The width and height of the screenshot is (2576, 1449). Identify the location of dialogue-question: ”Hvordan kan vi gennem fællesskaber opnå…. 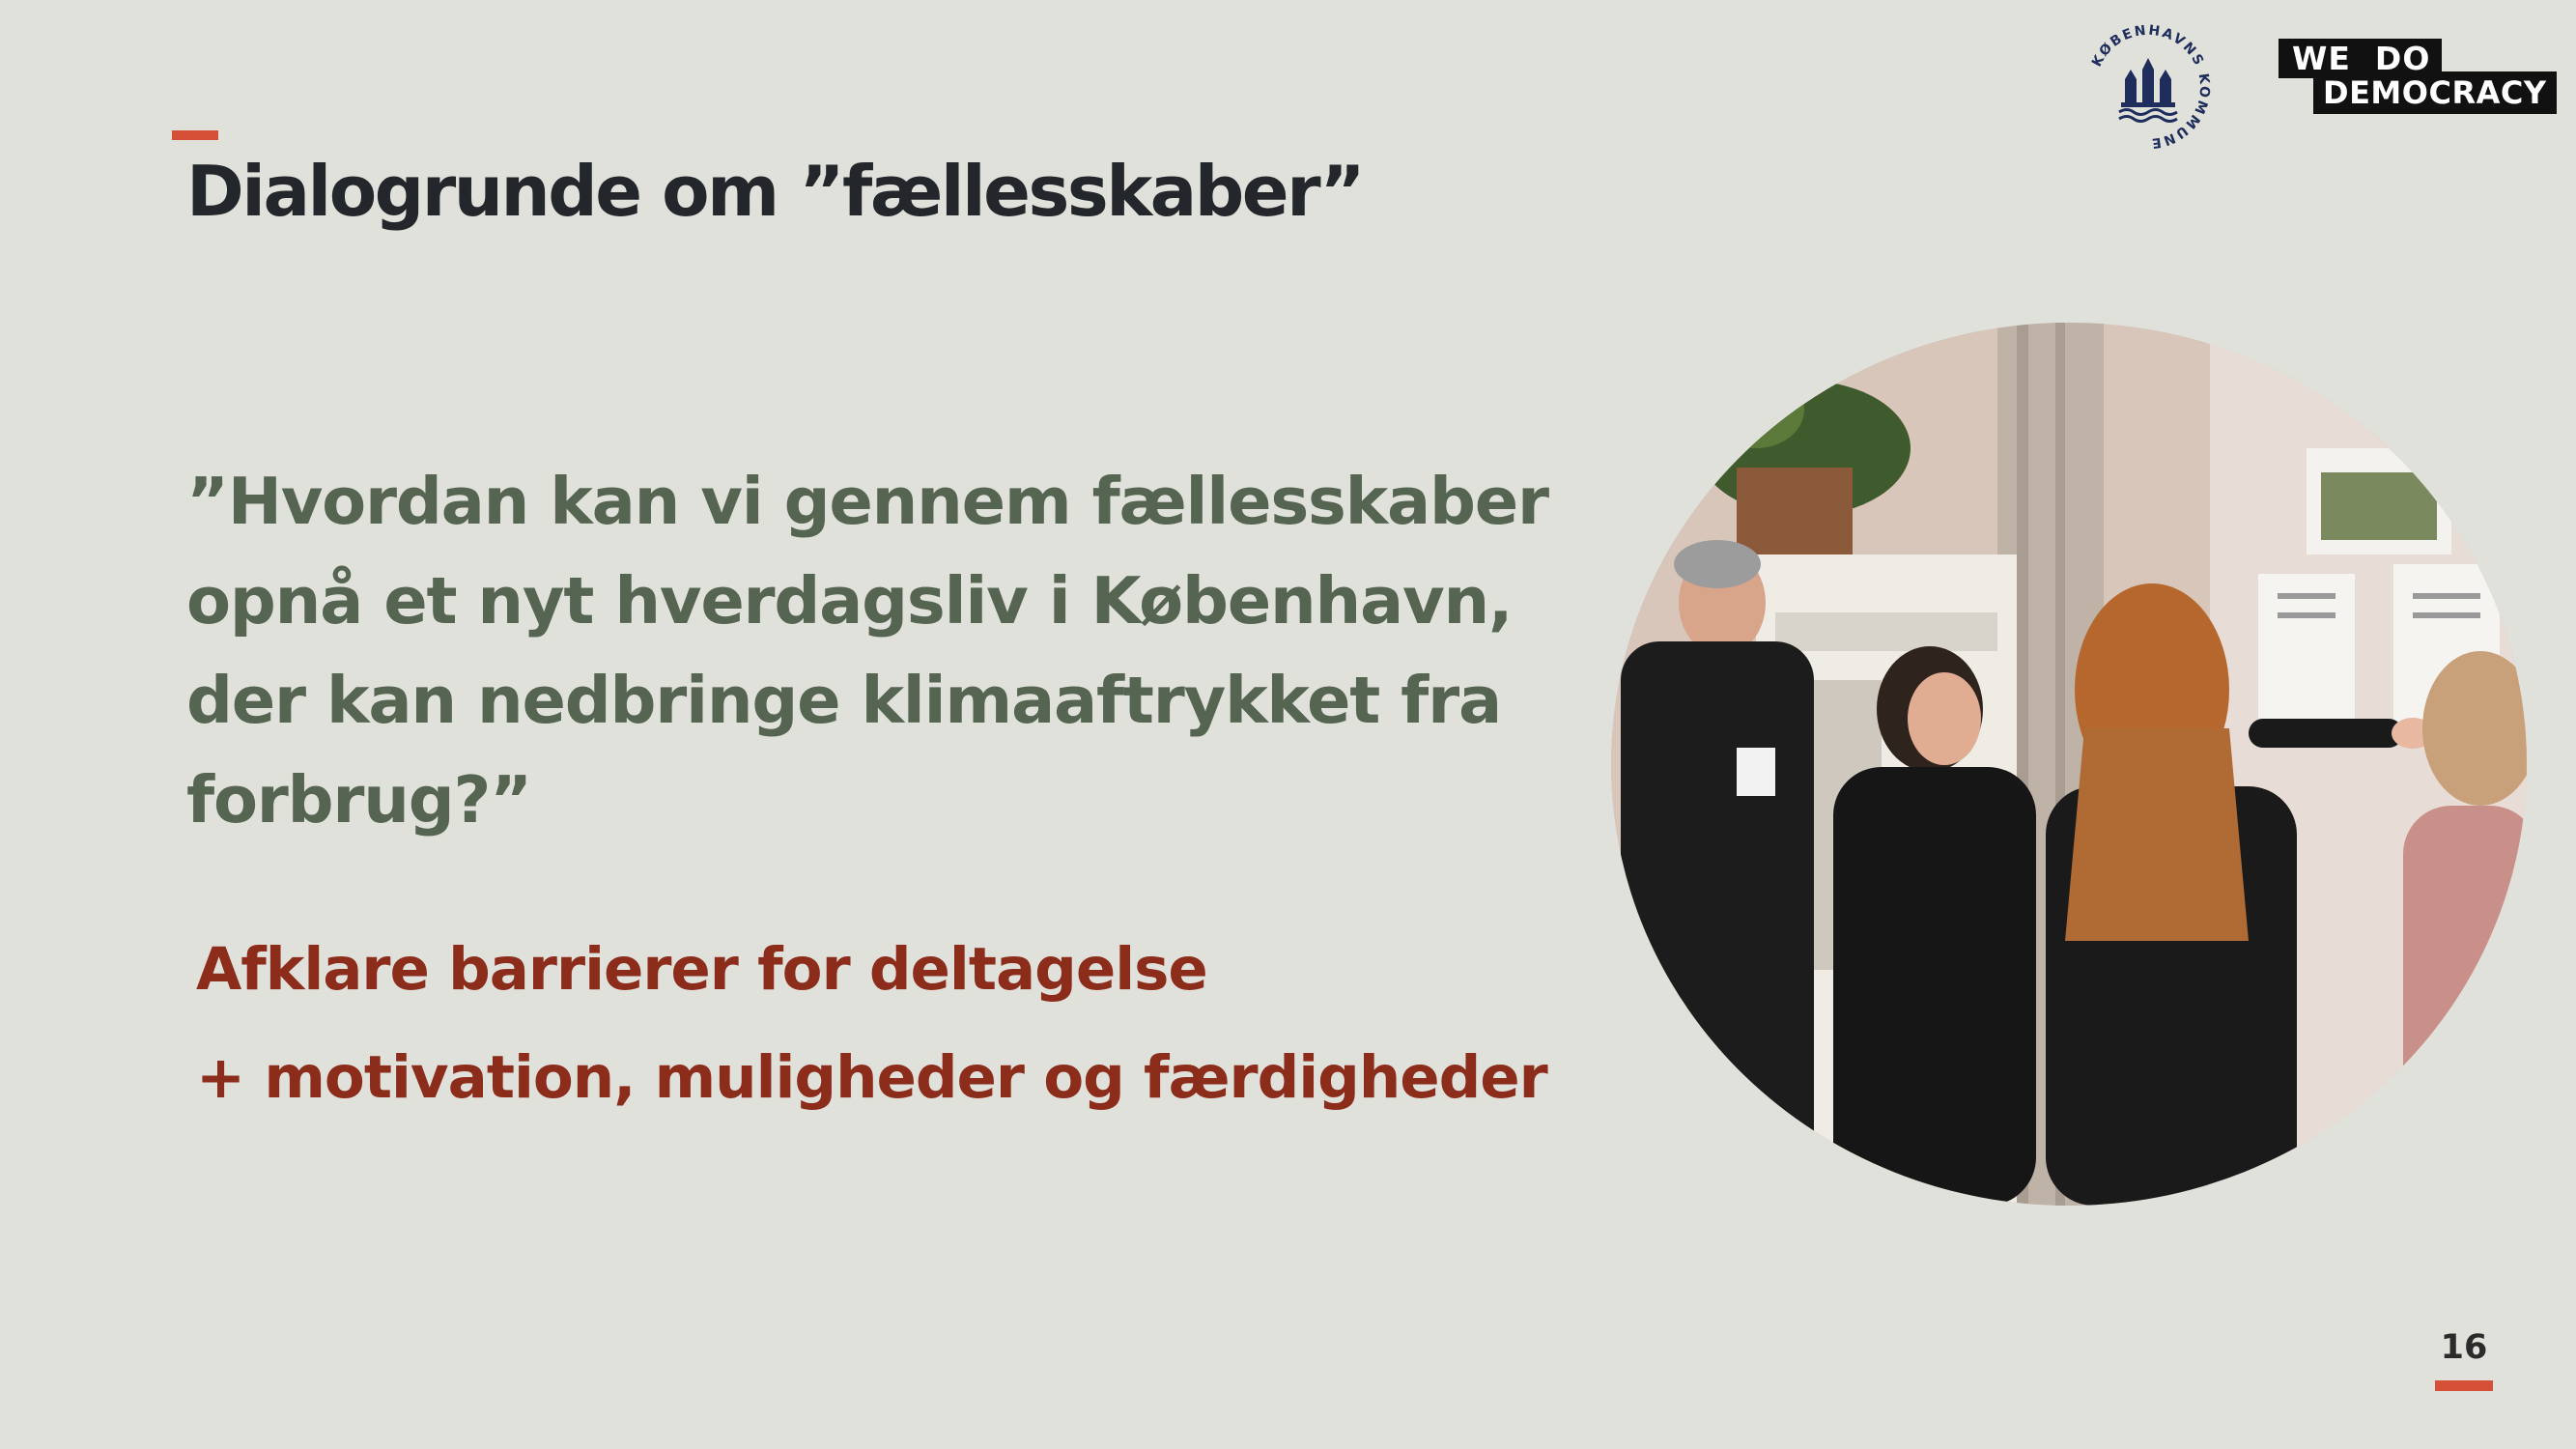
(867, 651).